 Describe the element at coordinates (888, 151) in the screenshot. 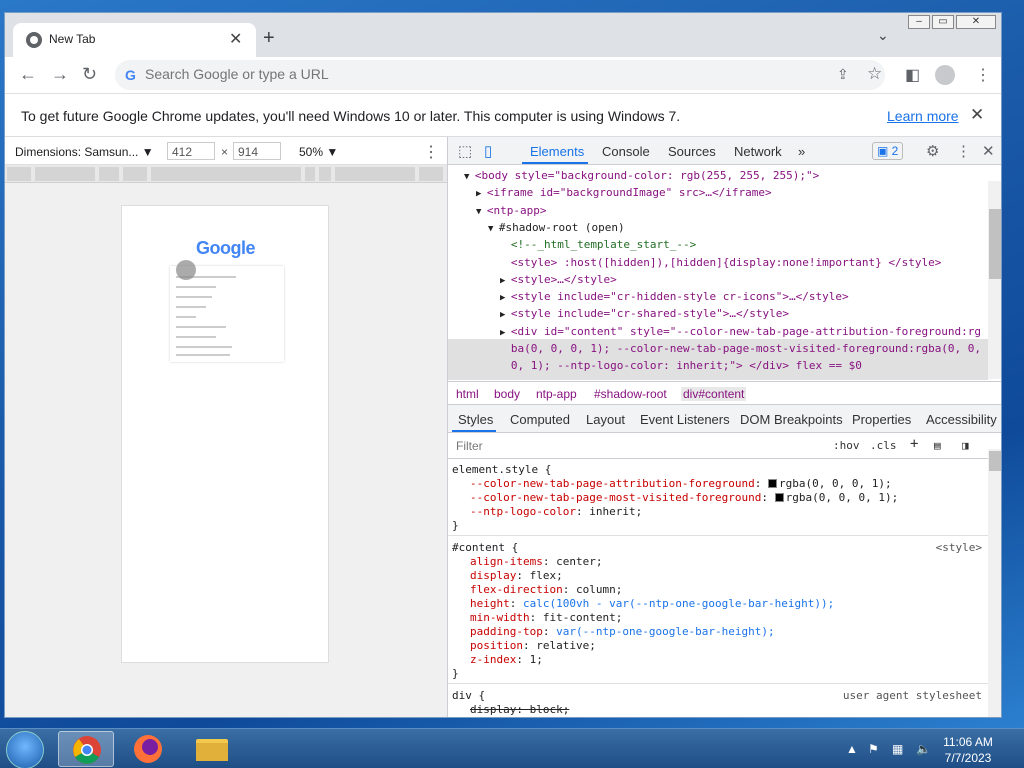

I see `issues-badge: ▣ 2` at that location.